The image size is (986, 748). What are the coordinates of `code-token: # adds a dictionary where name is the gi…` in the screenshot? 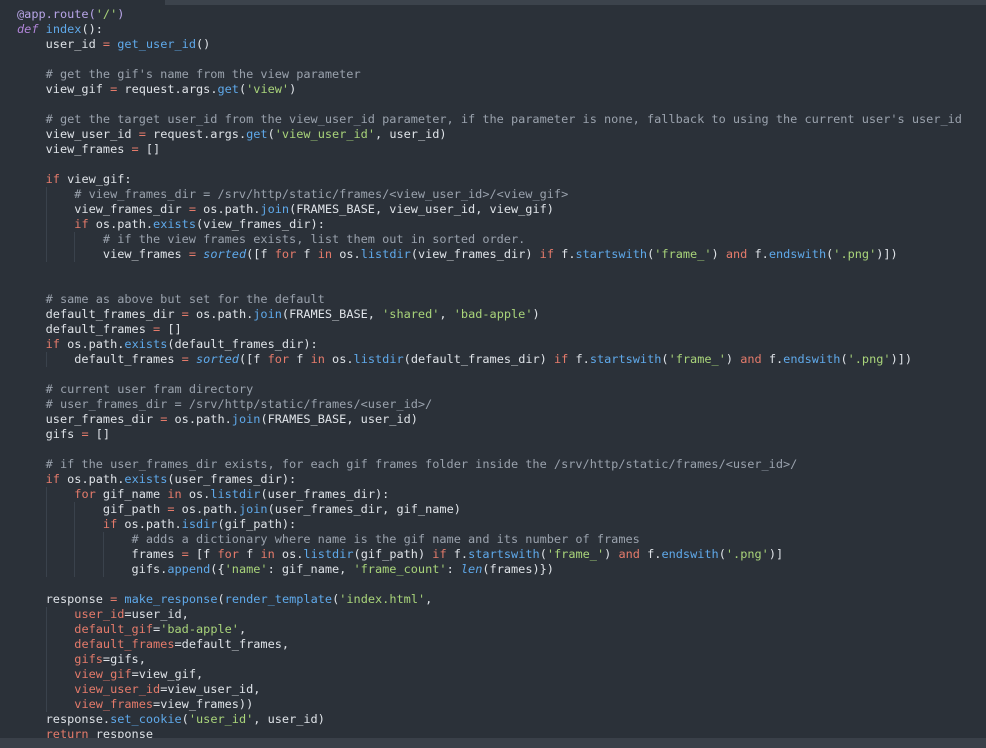 It's located at (385, 539).